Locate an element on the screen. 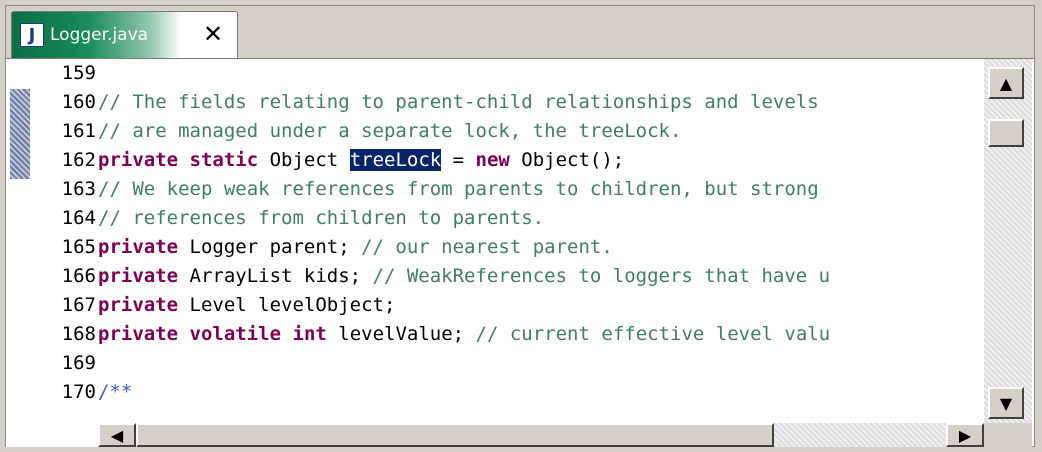 Image resolution: width=1042 pixels, height=452 pixels. keyword-token: new is located at coordinates (493, 160).